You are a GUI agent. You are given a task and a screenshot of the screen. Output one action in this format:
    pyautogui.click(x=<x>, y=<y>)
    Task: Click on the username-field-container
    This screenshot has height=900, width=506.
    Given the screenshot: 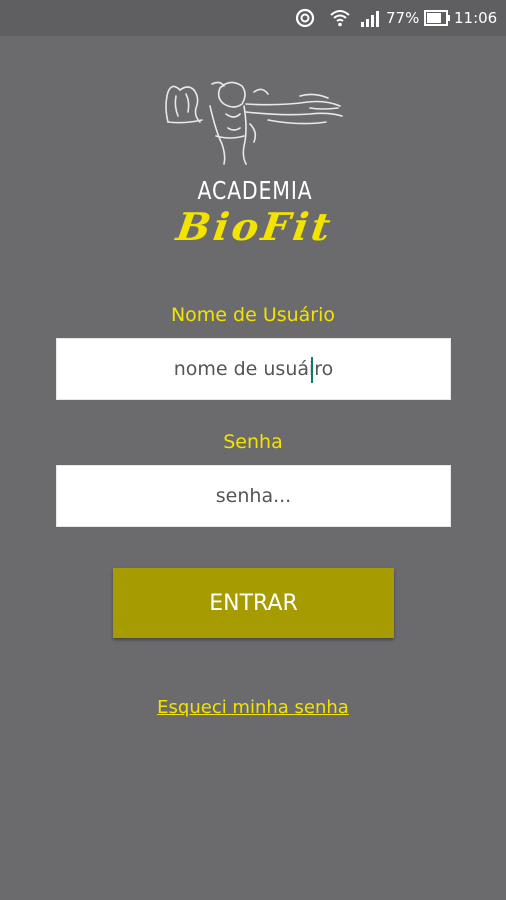 What is the action you would take?
    pyautogui.click(x=253, y=369)
    